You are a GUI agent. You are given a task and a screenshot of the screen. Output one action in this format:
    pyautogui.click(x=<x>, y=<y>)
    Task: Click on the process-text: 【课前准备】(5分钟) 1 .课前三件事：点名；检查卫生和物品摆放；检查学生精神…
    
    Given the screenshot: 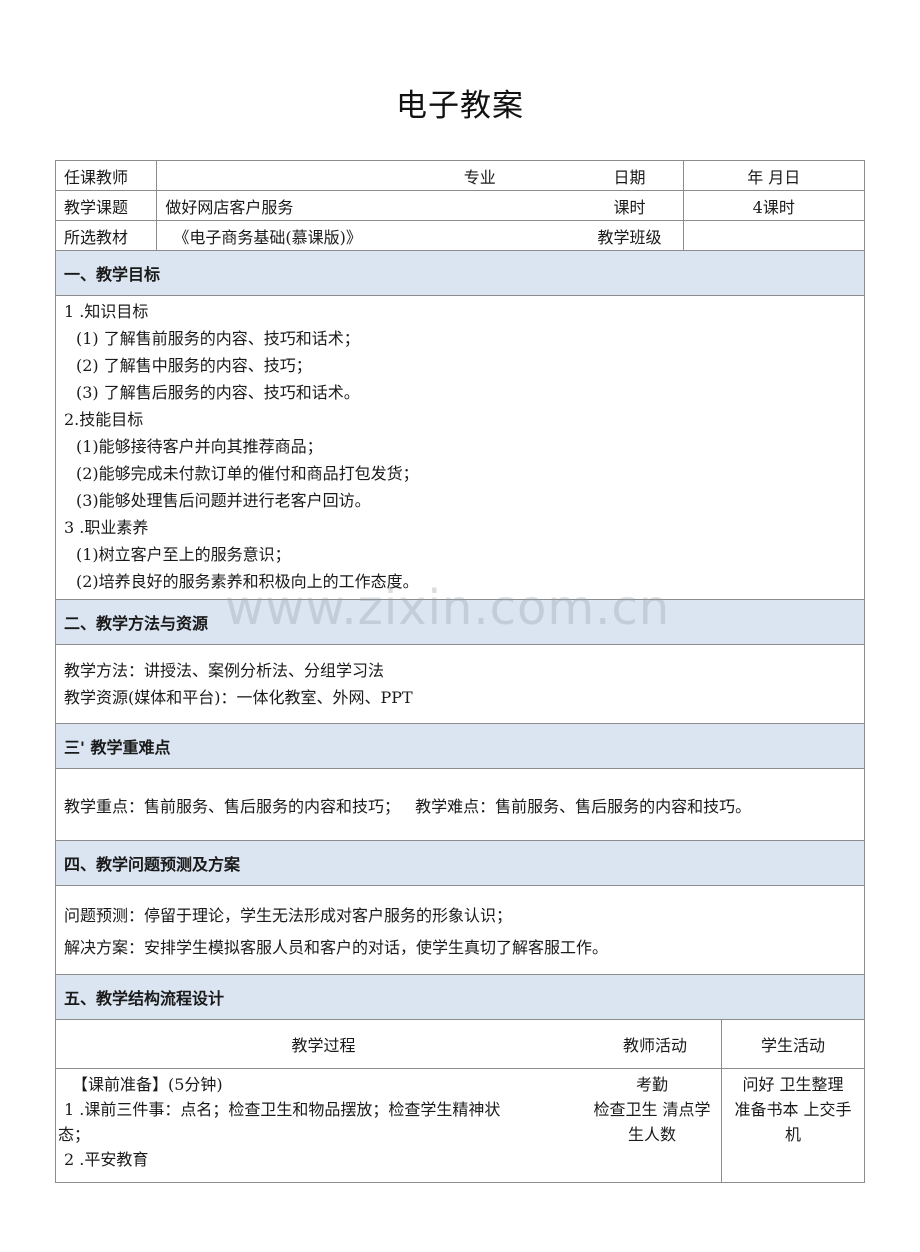 What is the action you would take?
    pyautogui.click(x=319, y=1122)
    